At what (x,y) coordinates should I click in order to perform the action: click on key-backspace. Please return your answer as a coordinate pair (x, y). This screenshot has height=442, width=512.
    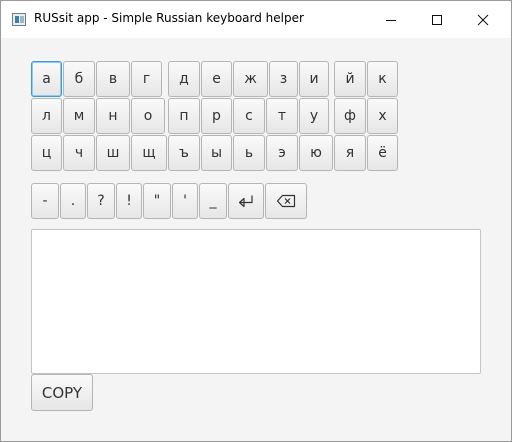
    Looking at the image, I should click on (286, 201).